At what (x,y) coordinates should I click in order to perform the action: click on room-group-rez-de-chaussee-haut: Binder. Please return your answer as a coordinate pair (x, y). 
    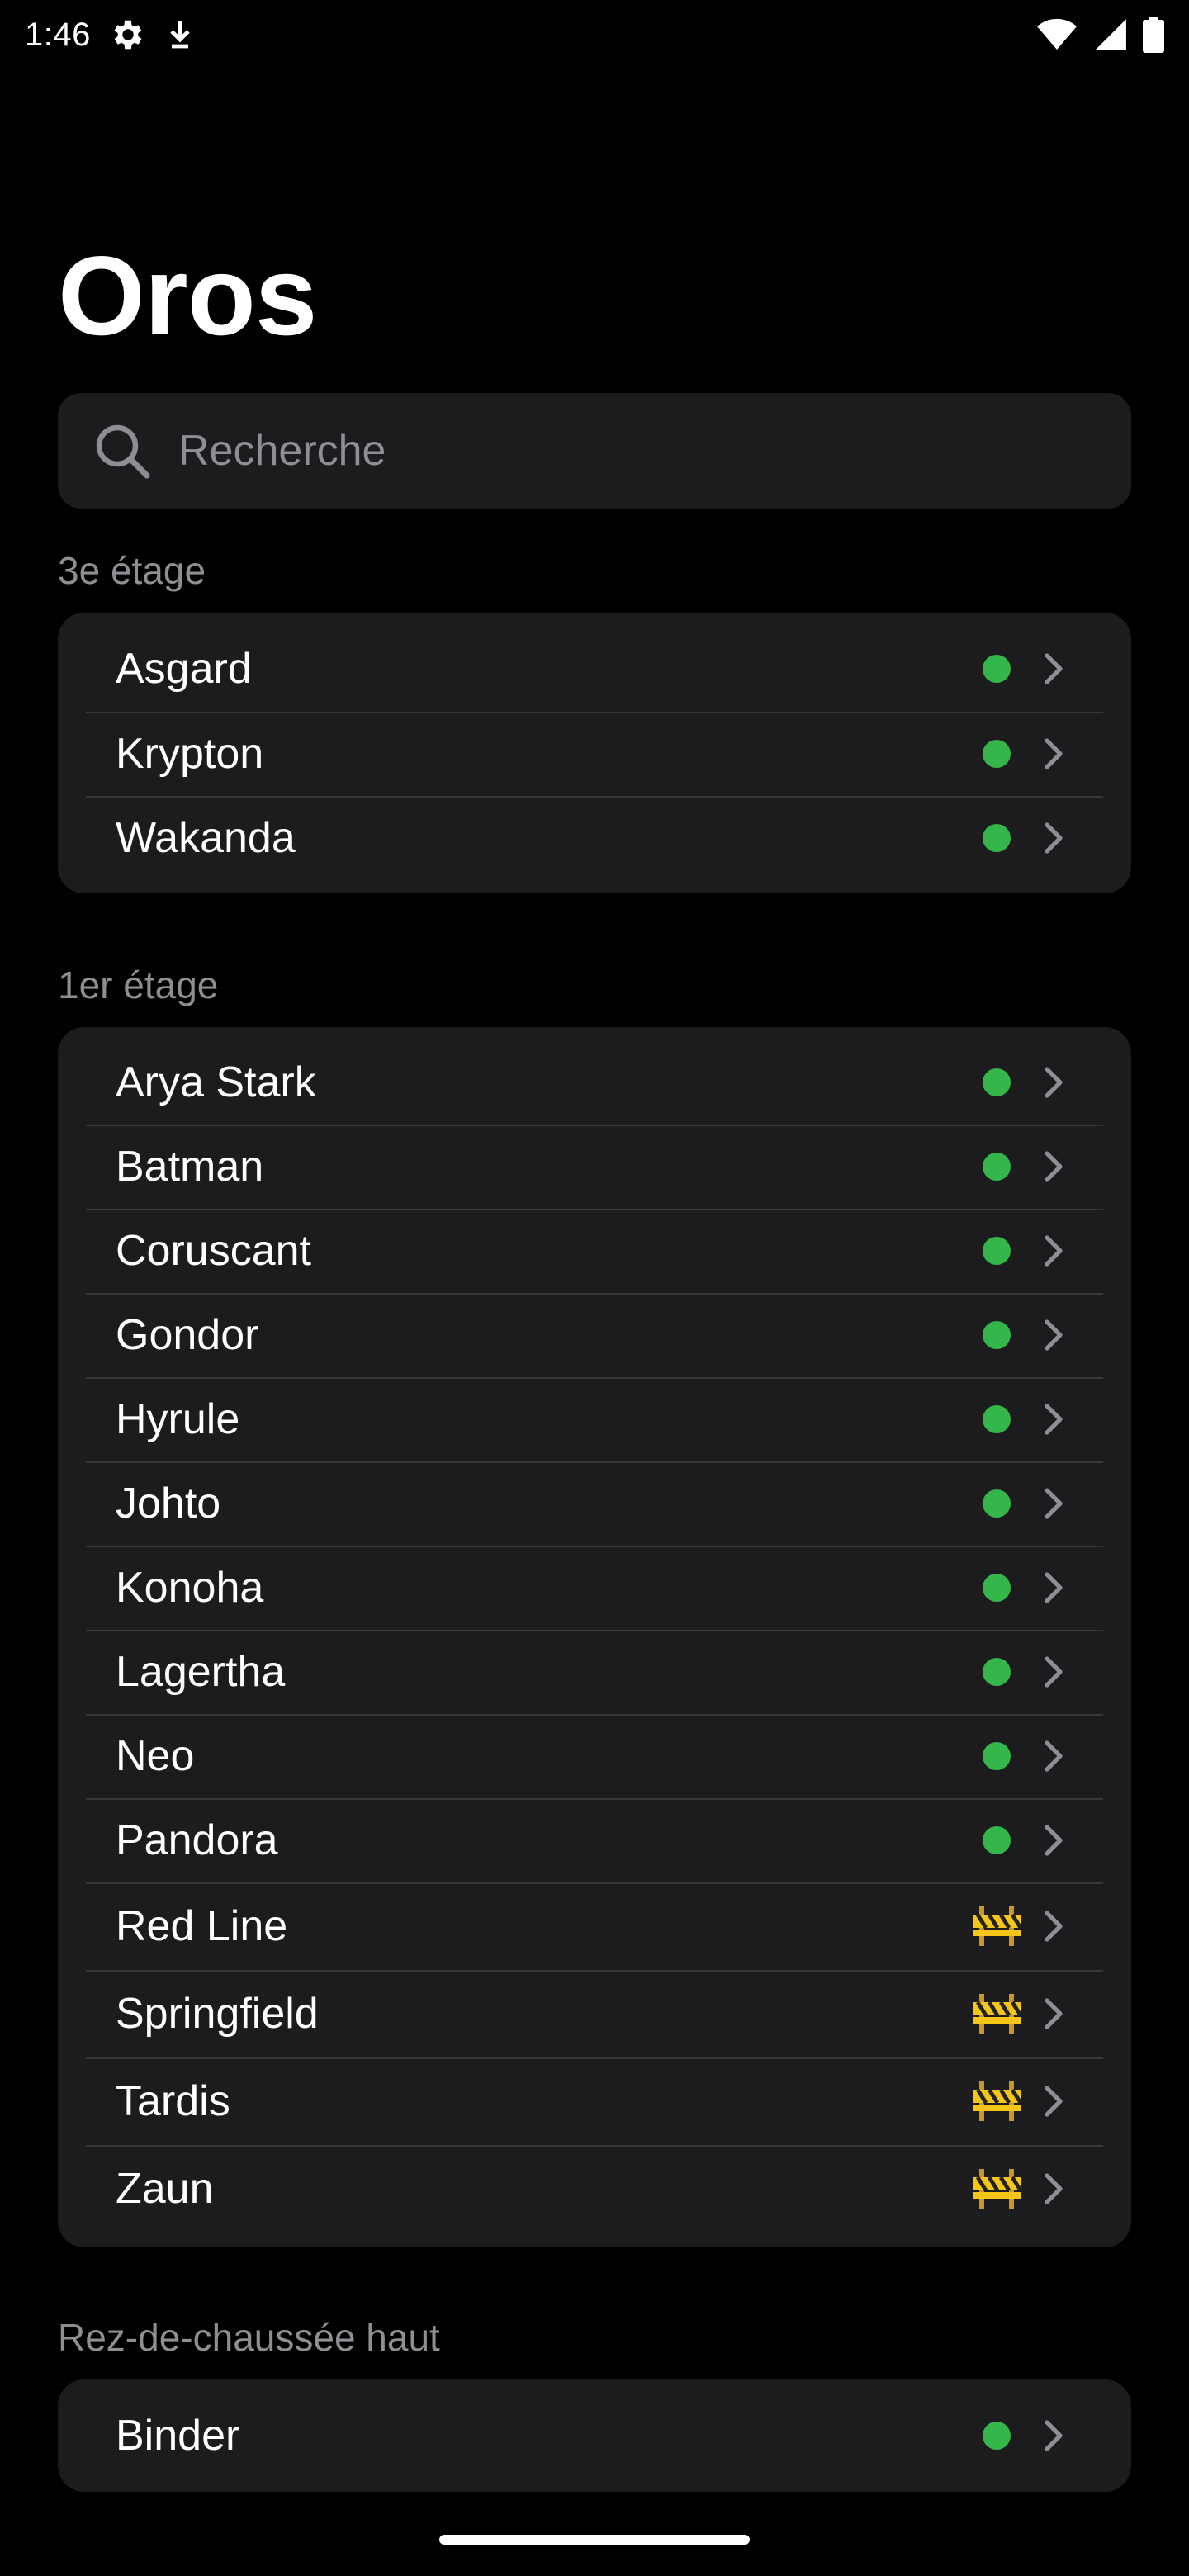
    Looking at the image, I should click on (594, 2435).